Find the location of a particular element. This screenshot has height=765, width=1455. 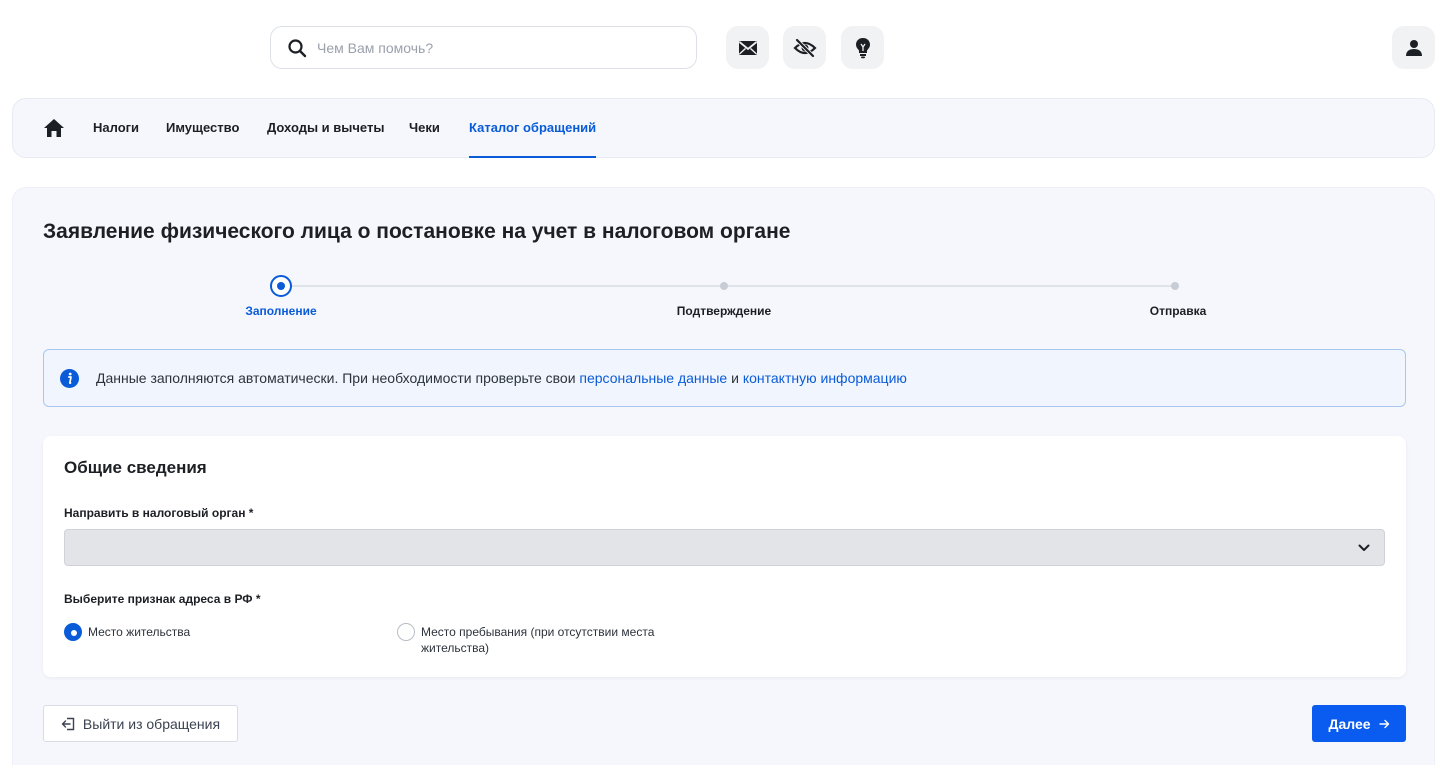

contact-info-link: контактную информацию is located at coordinates (825, 378).